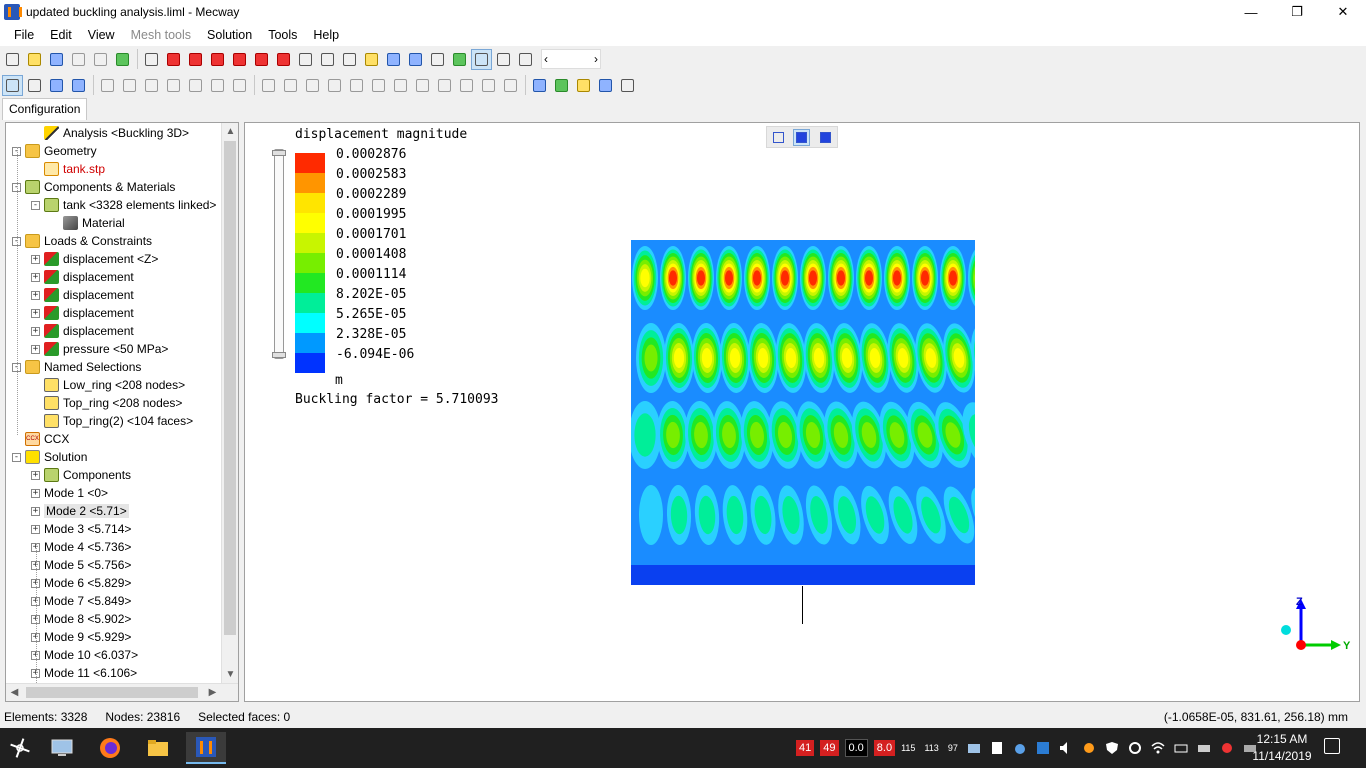  Describe the element at coordinates (525, 59) in the screenshot. I see `mesh-lines-icon` at that location.